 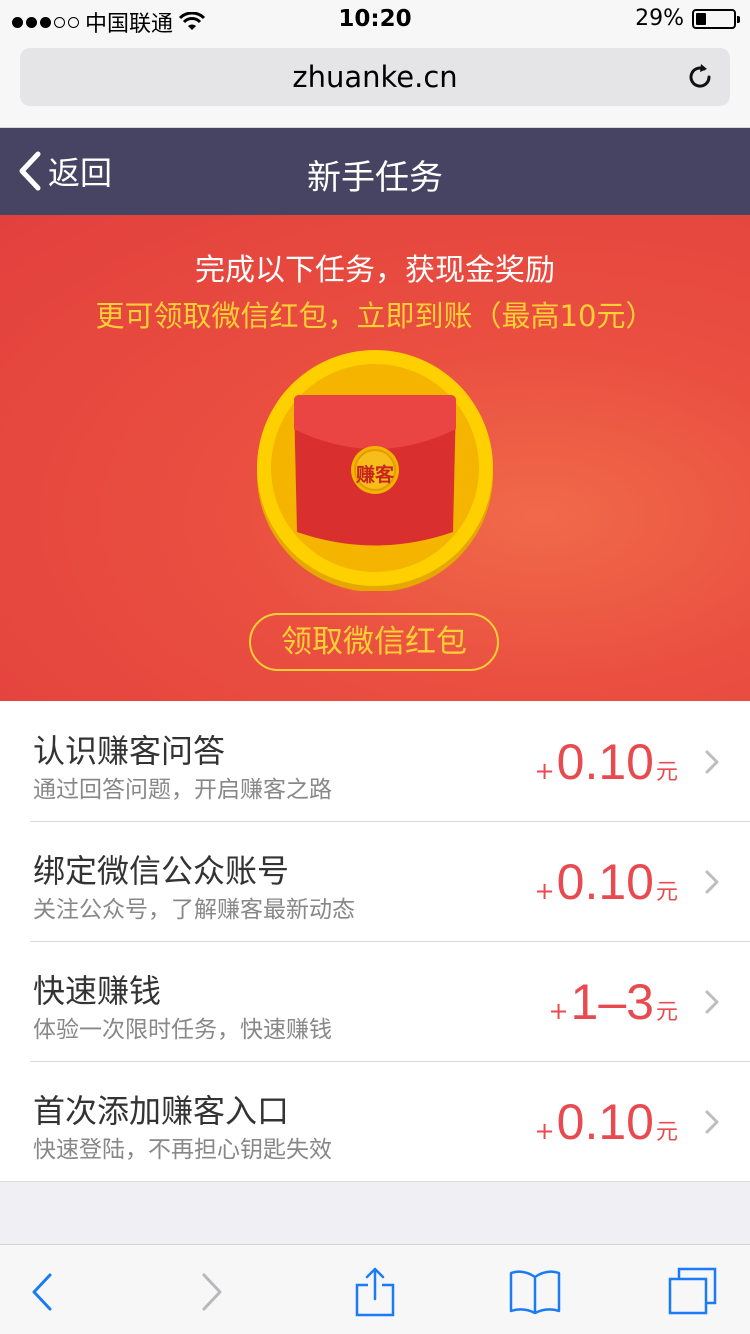 I want to click on forward-arrow-icon, so click(x=211, y=1292).